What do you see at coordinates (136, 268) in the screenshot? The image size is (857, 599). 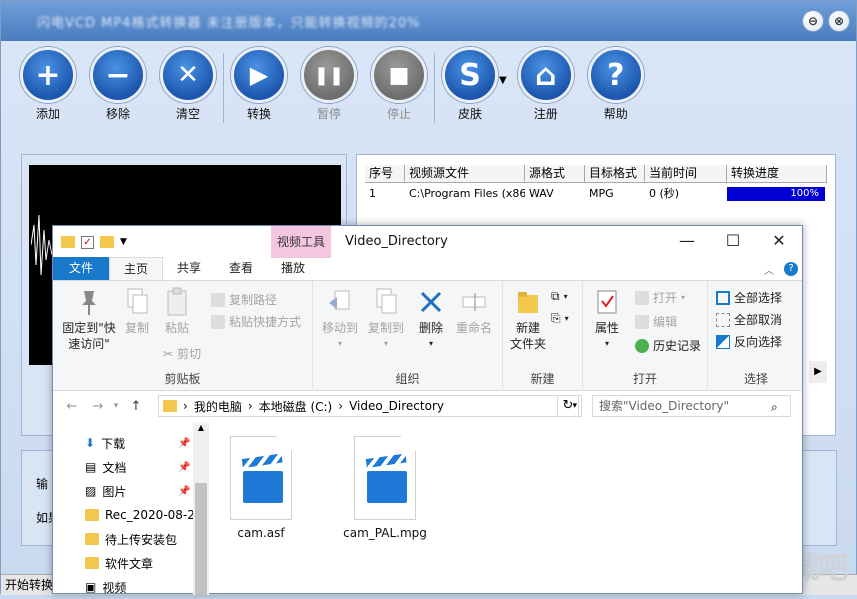 I see `tab-home: 主页` at bounding box center [136, 268].